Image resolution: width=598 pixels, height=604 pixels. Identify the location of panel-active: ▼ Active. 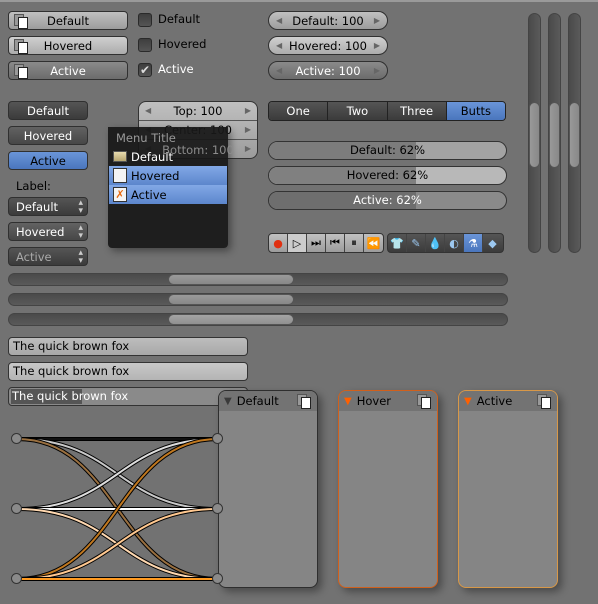
(508, 489).